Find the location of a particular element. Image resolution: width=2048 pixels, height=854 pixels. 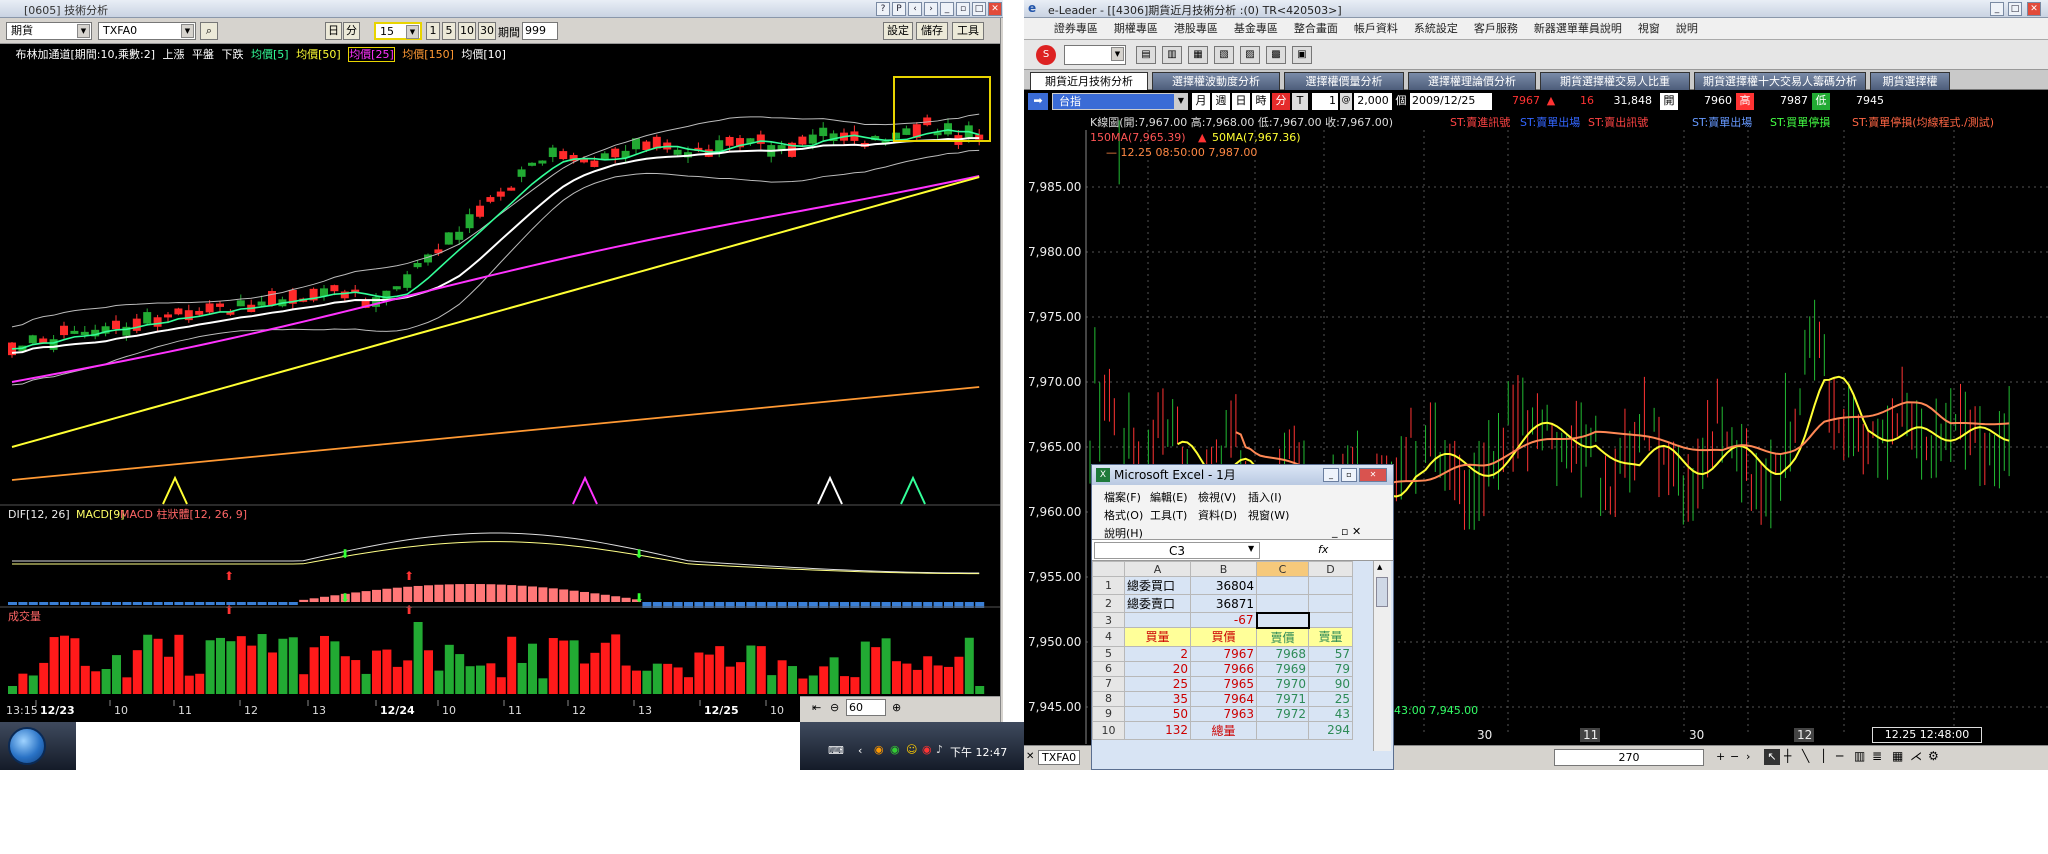

tab-6: 期貨選擇權 is located at coordinates (1910, 81).